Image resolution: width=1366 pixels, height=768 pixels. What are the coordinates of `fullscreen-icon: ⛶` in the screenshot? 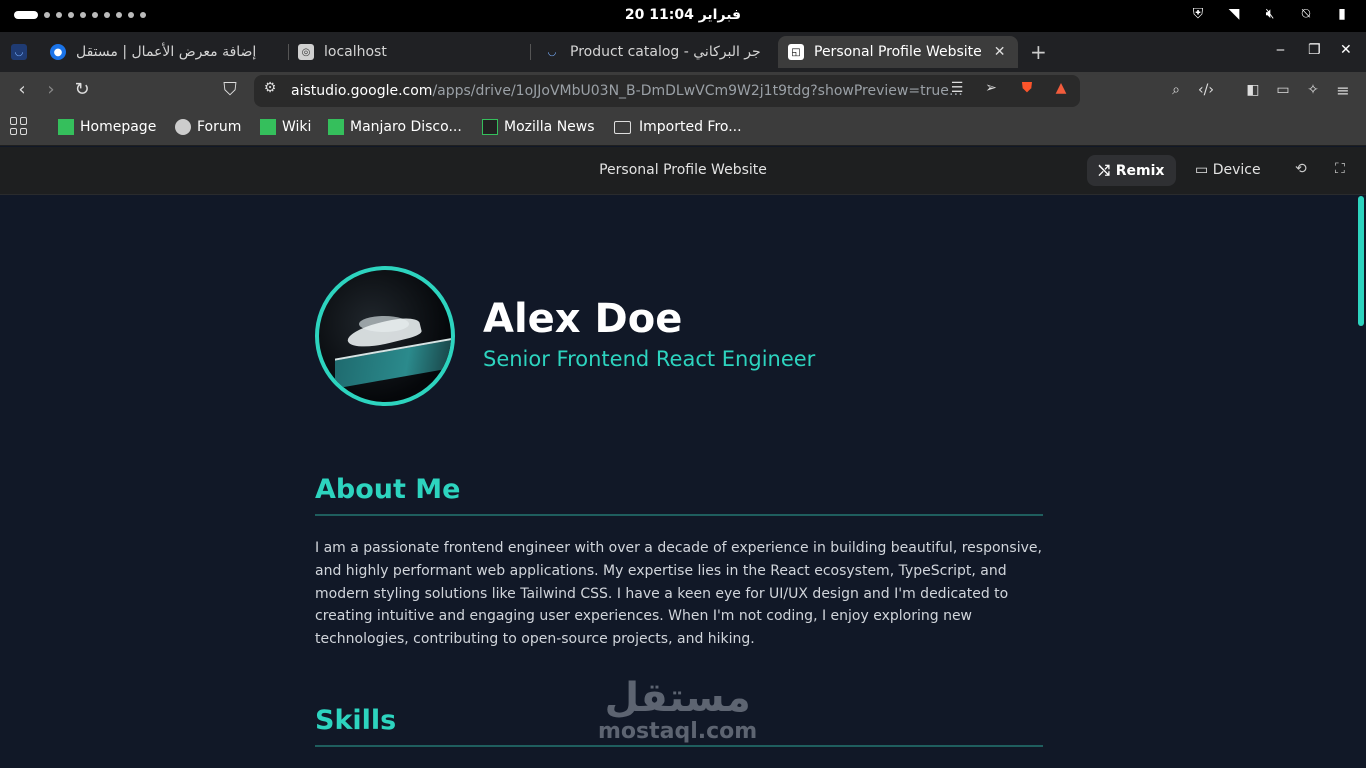 It's located at (1340, 169).